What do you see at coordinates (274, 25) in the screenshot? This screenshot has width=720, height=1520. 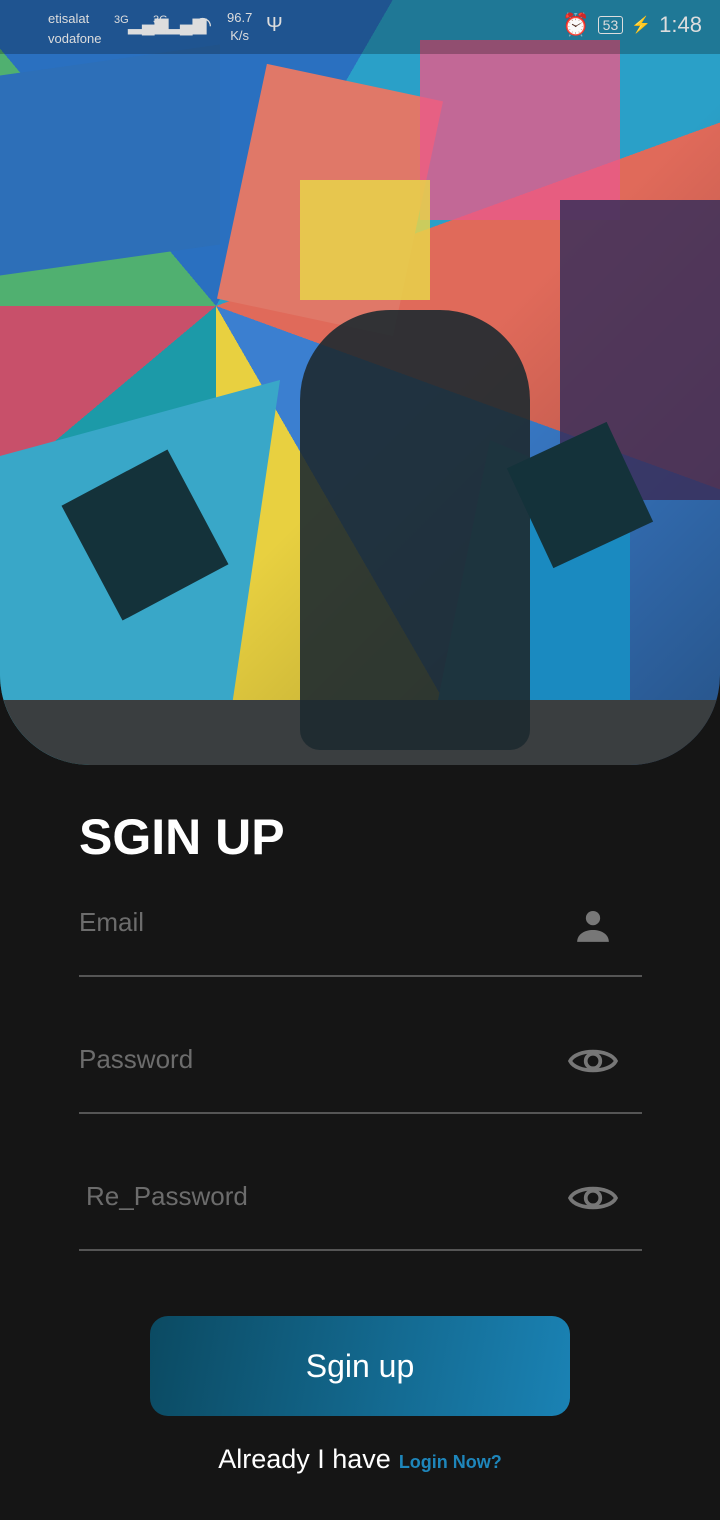 I see `usb-icon: Ψ` at bounding box center [274, 25].